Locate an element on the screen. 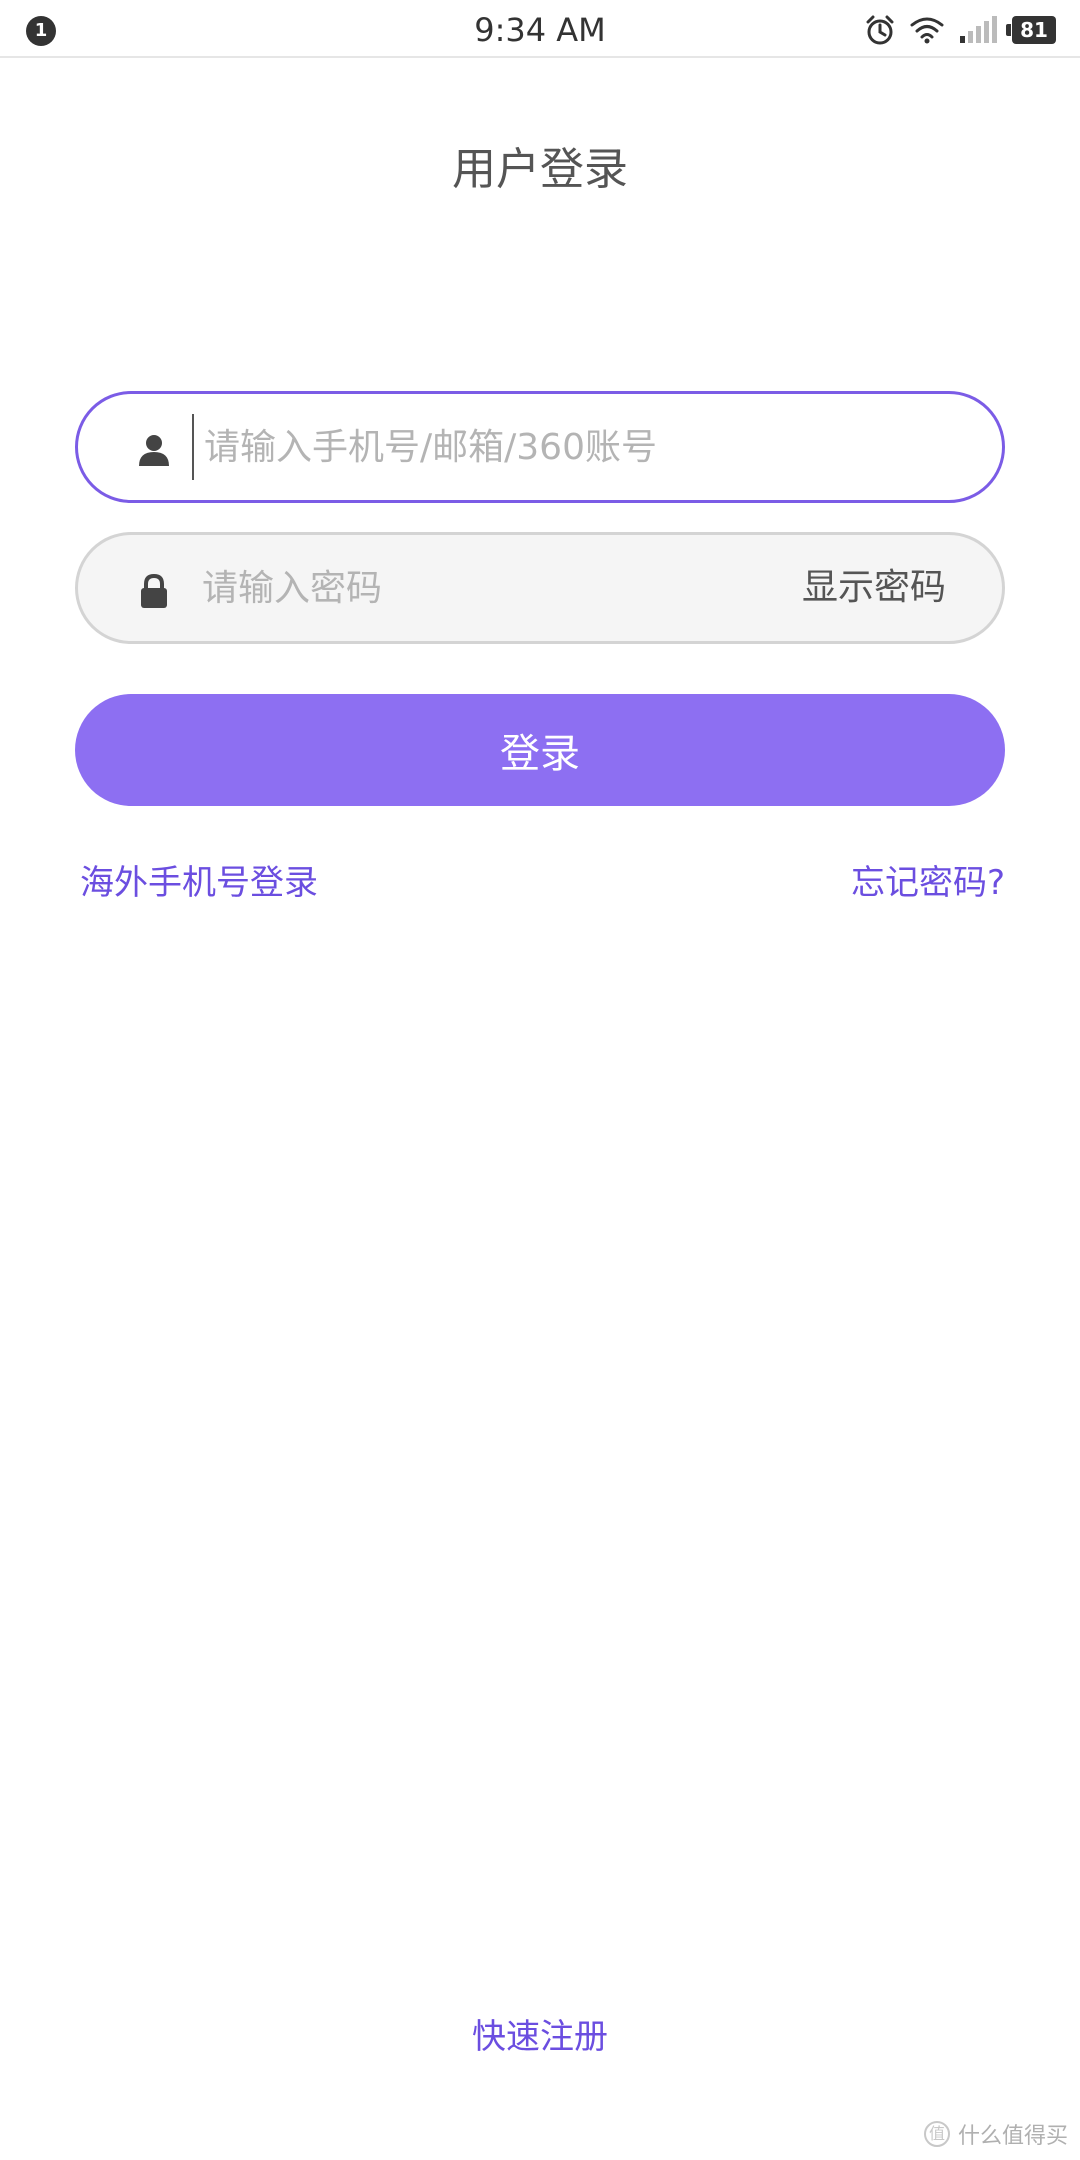 This screenshot has width=1080, height=2160. login-button: 登录 is located at coordinates (540, 750).